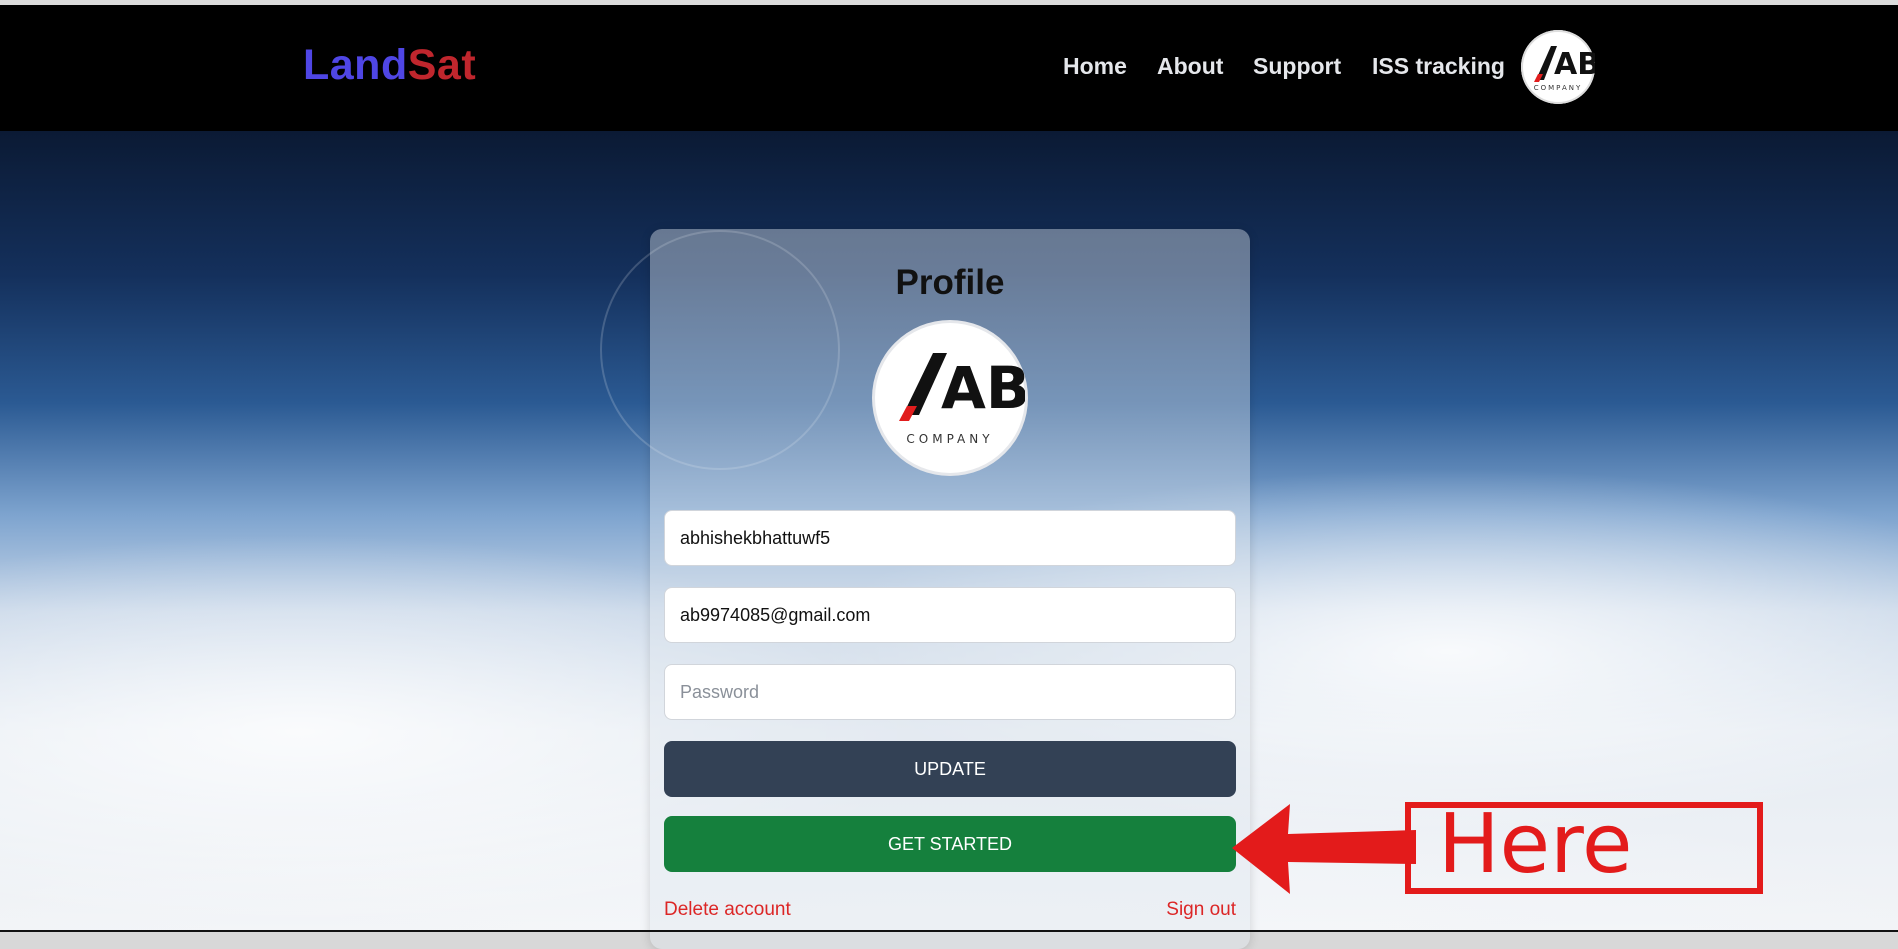 The image size is (1898, 949). Describe the element at coordinates (1190, 66) in the screenshot. I see `nav-link-about: About` at that location.